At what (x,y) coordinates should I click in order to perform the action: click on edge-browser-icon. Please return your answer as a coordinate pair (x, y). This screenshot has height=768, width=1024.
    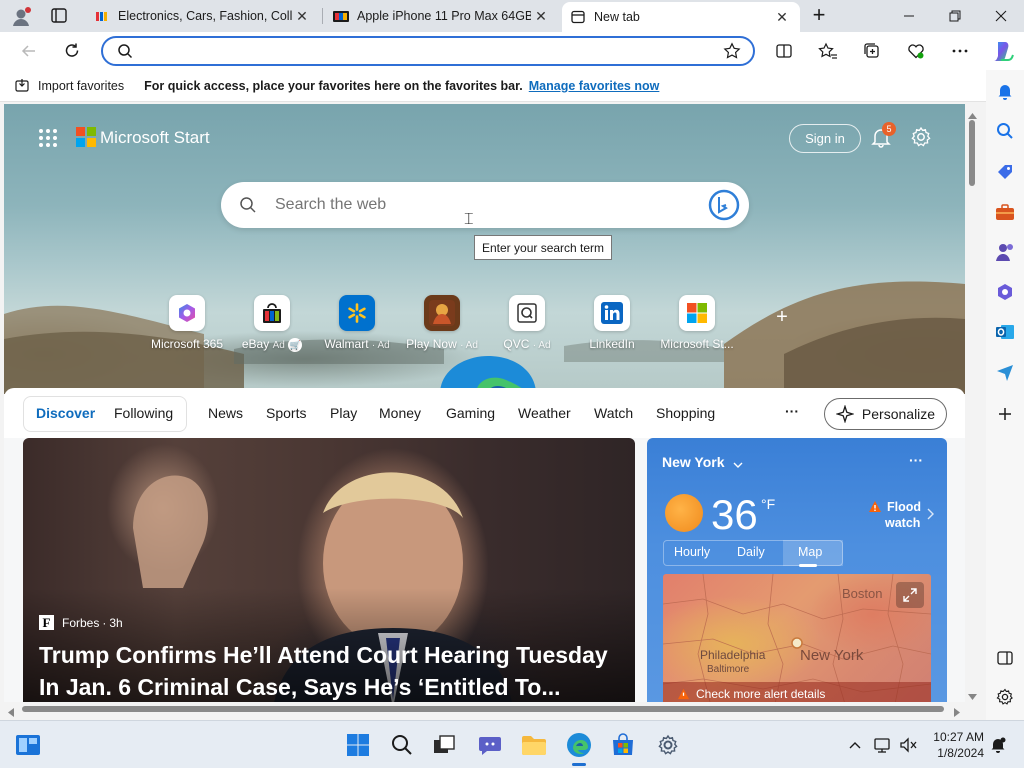
    Looking at the image, I should click on (579, 748).